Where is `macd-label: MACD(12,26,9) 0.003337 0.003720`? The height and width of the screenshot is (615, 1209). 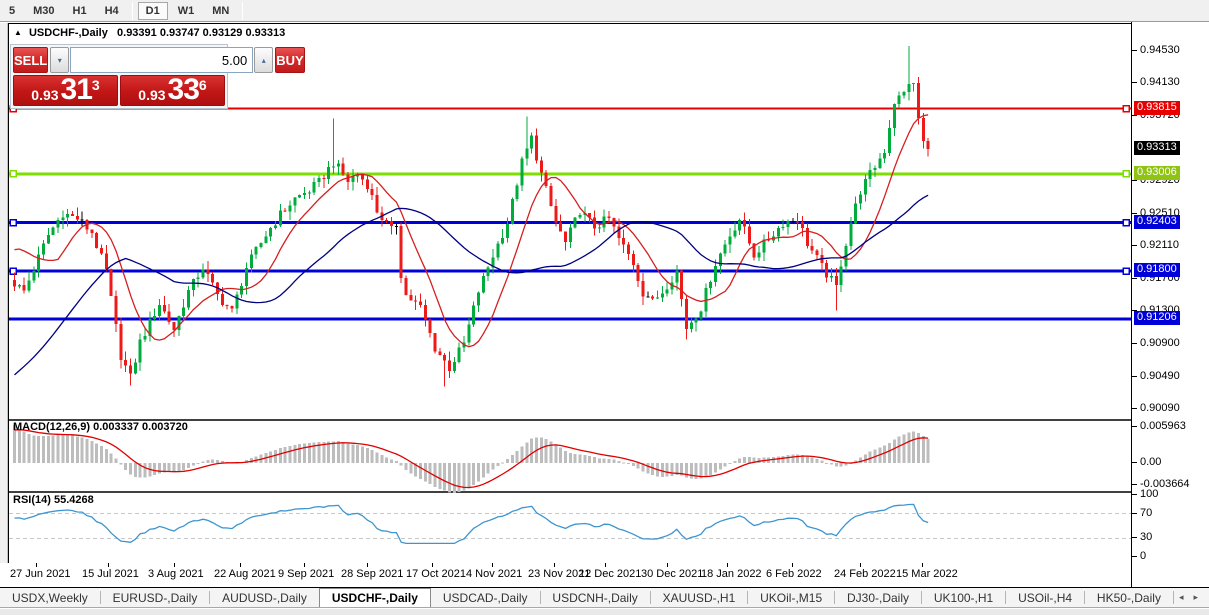
macd-label: MACD(12,26,9) 0.003337 0.003720 is located at coordinates (100, 427).